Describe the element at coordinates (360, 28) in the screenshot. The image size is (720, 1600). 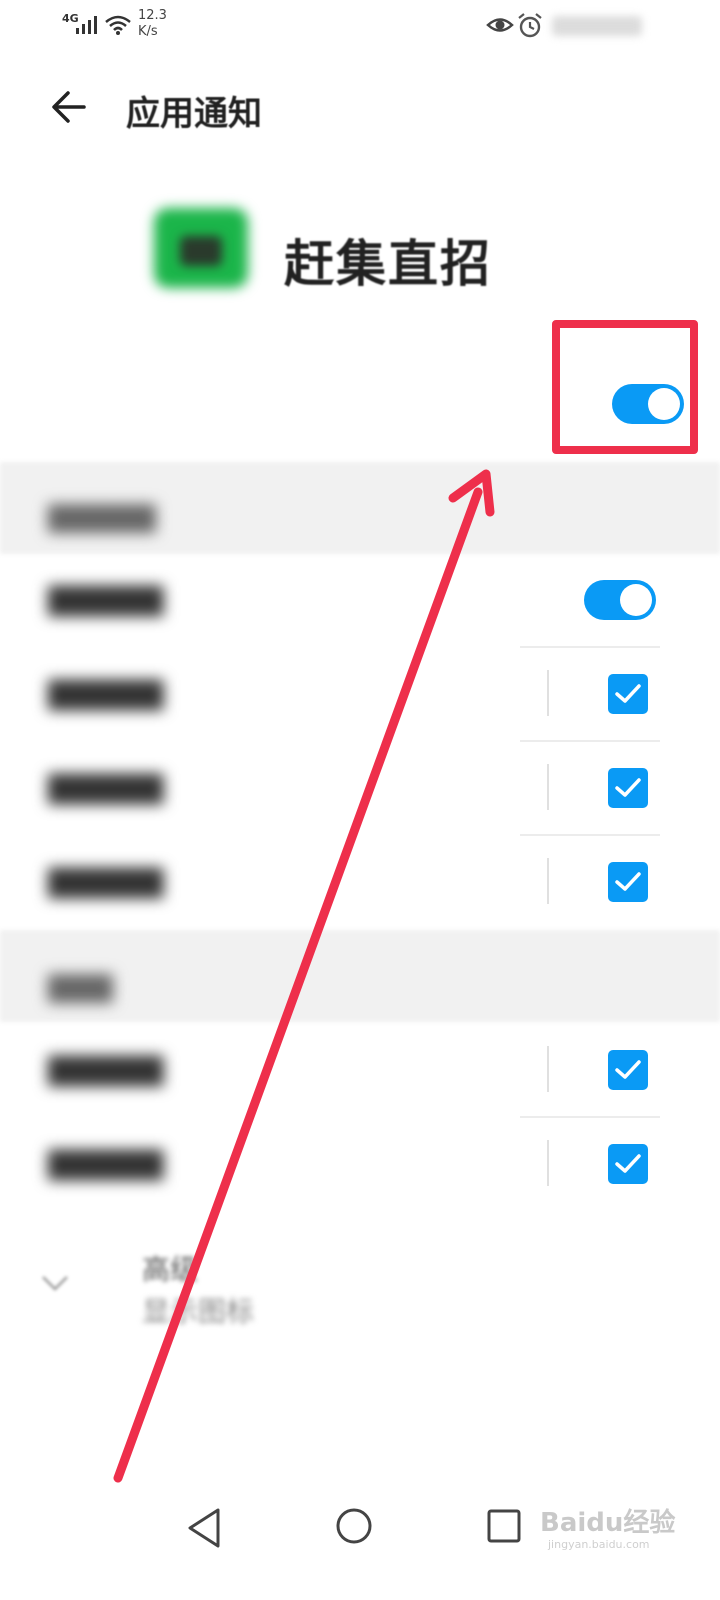
I see `status-bar: 4G 12.3 K/s` at that location.